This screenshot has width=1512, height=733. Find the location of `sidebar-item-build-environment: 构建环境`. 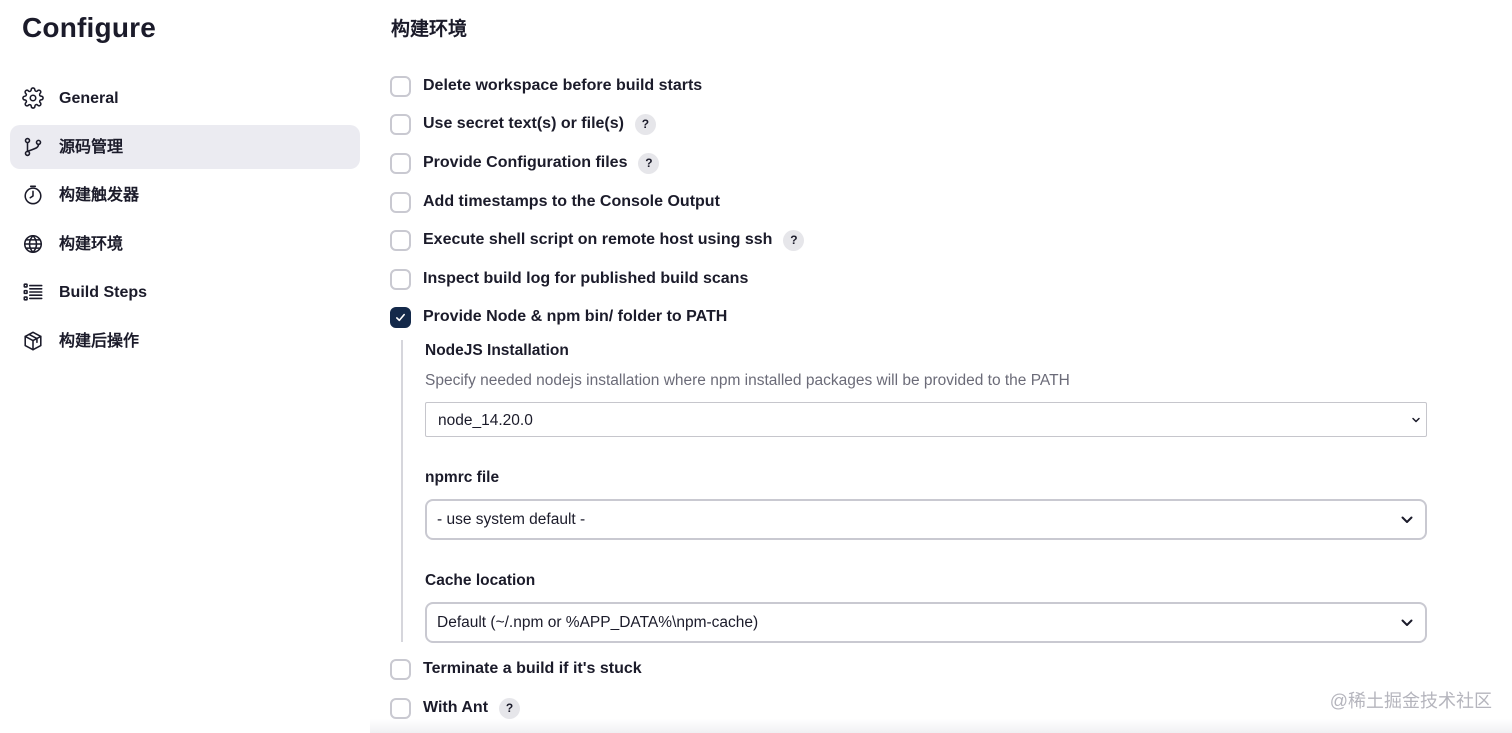

sidebar-item-build-environment: 构建环境 is located at coordinates (185, 244).